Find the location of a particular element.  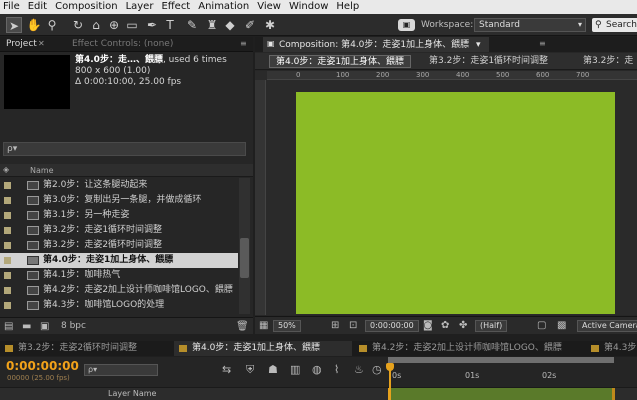

column-name: Name is located at coordinates (42, 170).